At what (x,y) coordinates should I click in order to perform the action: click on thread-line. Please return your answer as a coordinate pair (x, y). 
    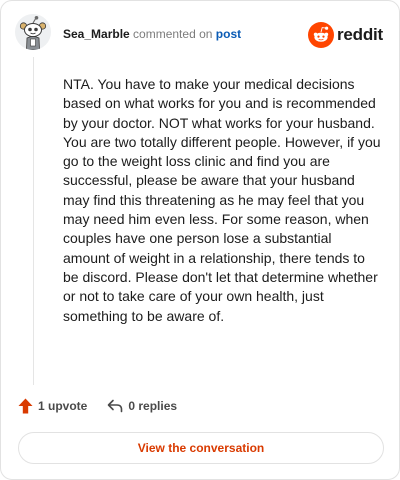
    Looking at the image, I should click on (33, 221).